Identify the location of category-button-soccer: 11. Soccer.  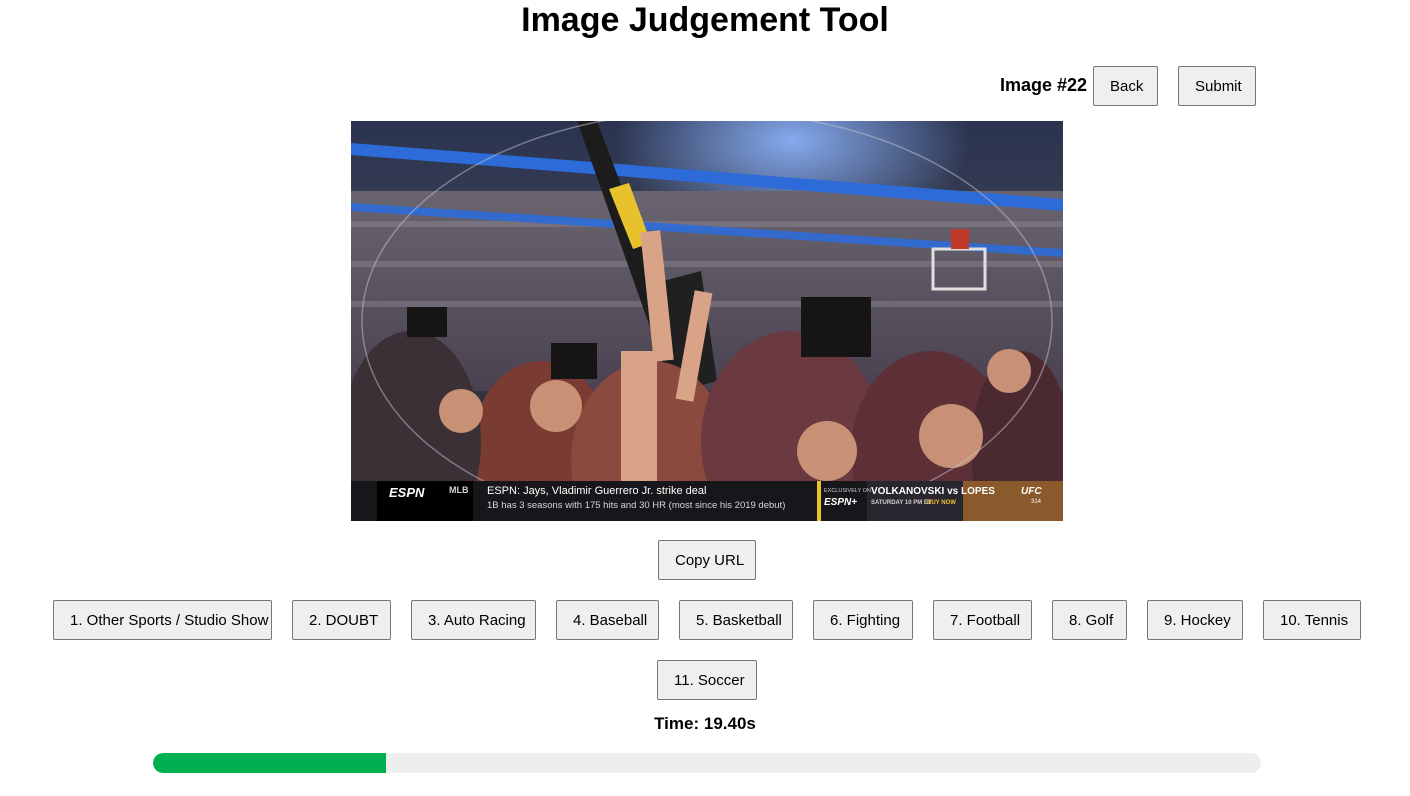
(707, 680).